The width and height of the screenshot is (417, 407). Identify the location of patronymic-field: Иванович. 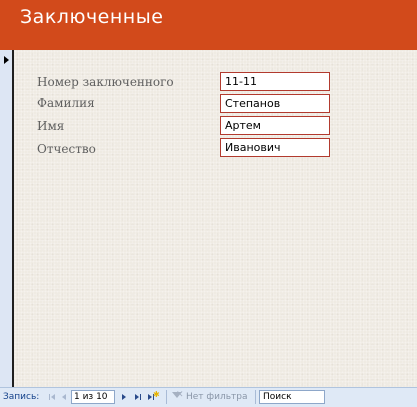
(275, 147).